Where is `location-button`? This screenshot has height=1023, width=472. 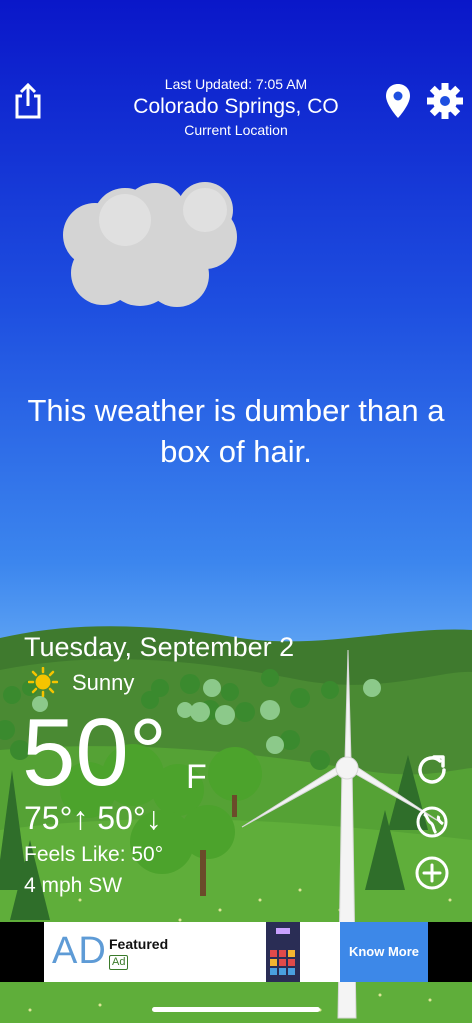
location-button is located at coordinates (398, 101).